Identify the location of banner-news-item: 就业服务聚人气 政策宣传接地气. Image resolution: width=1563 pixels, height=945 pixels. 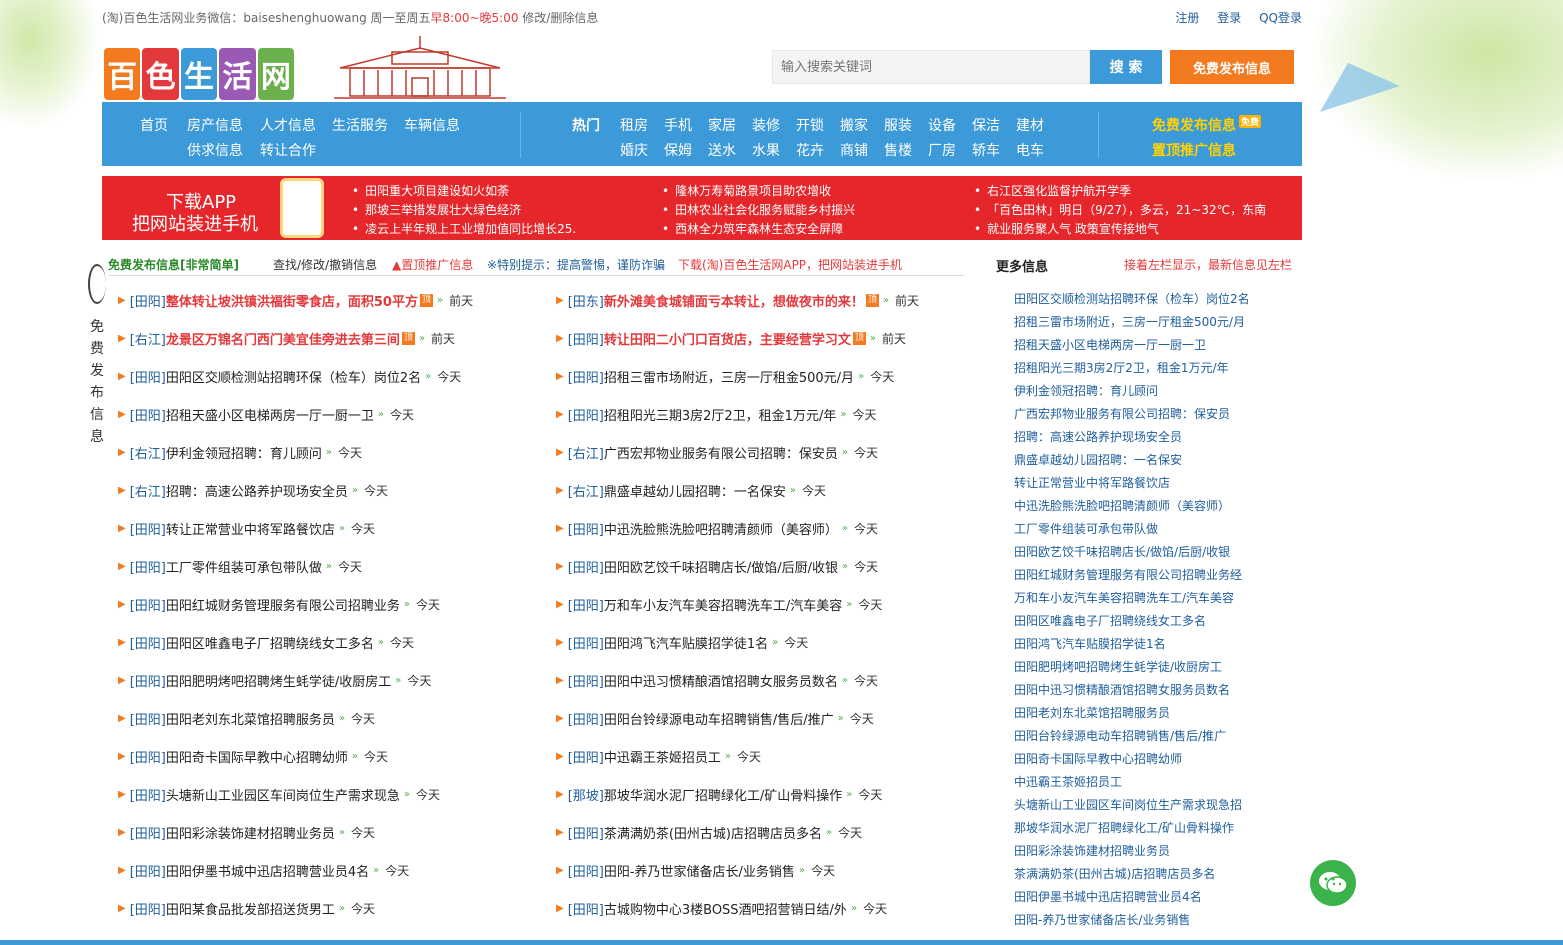
(1066, 228).